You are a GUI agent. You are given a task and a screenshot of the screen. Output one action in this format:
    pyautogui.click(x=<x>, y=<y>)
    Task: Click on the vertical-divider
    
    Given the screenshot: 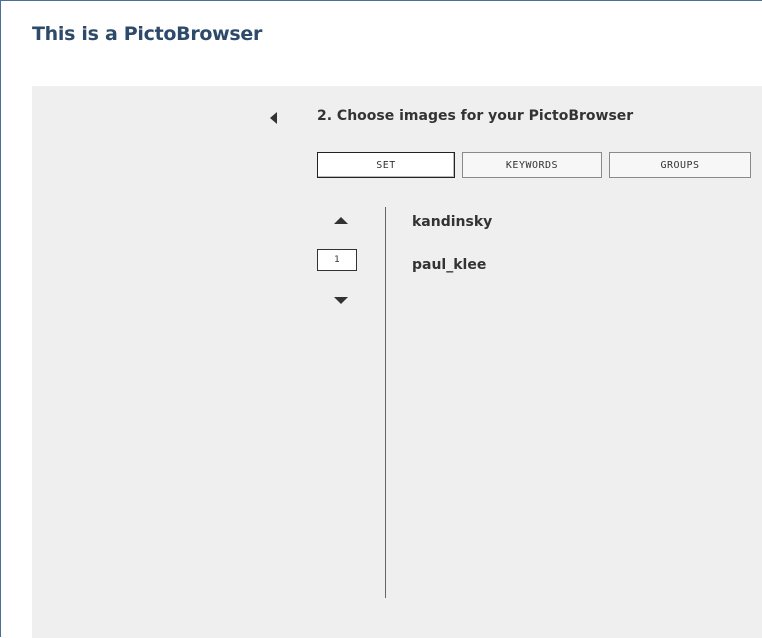 What is the action you would take?
    pyautogui.click(x=385, y=402)
    